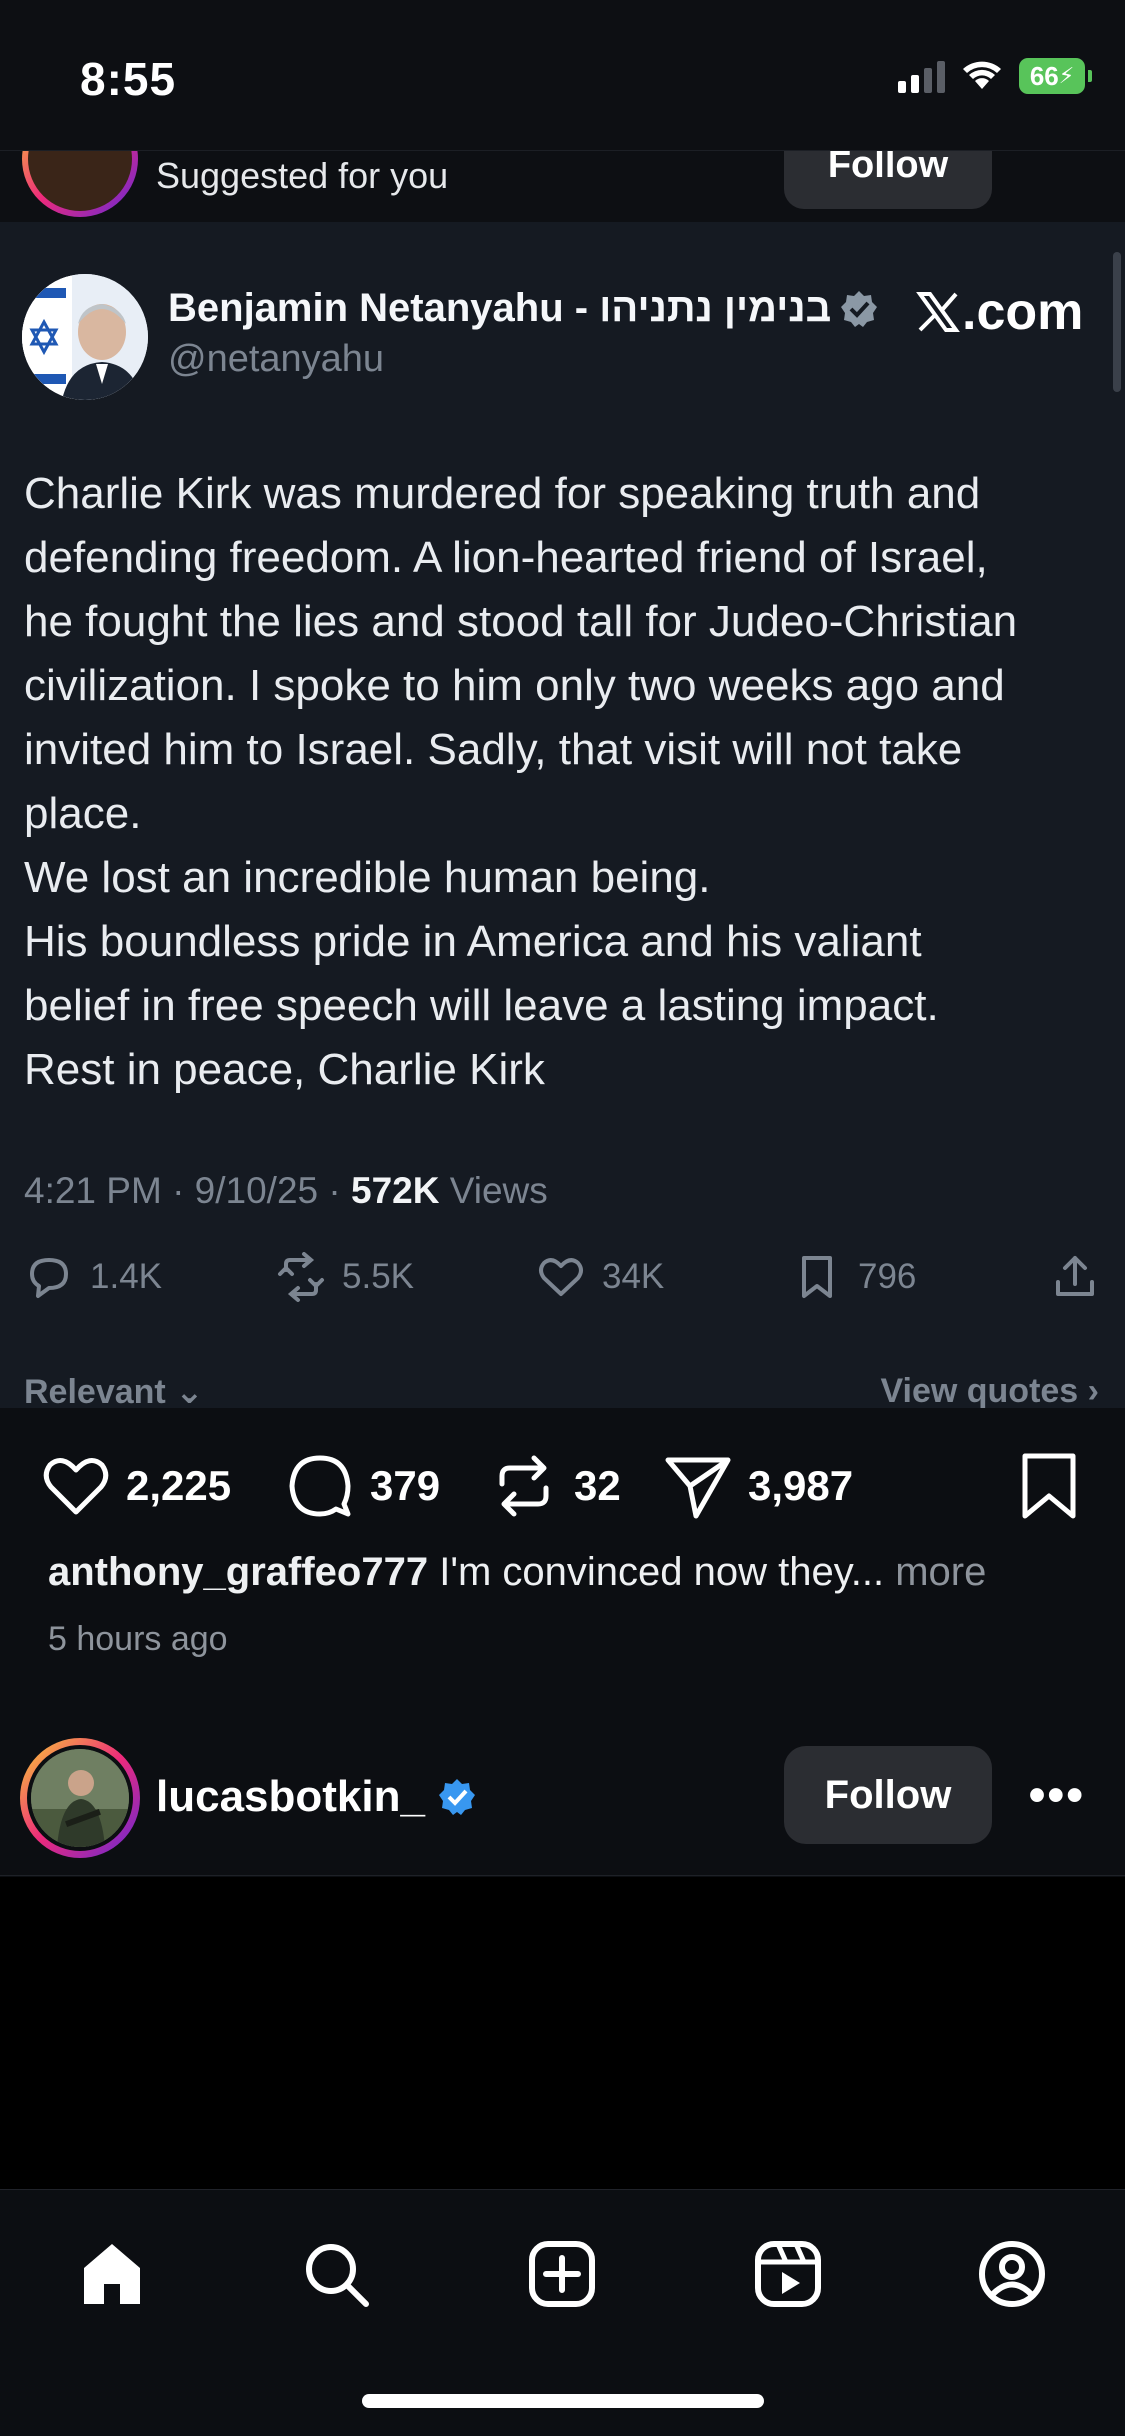 The width and height of the screenshot is (1125, 2436). What do you see at coordinates (405, 1485) in the screenshot?
I see `comment-count: 379` at bounding box center [405, 1485].